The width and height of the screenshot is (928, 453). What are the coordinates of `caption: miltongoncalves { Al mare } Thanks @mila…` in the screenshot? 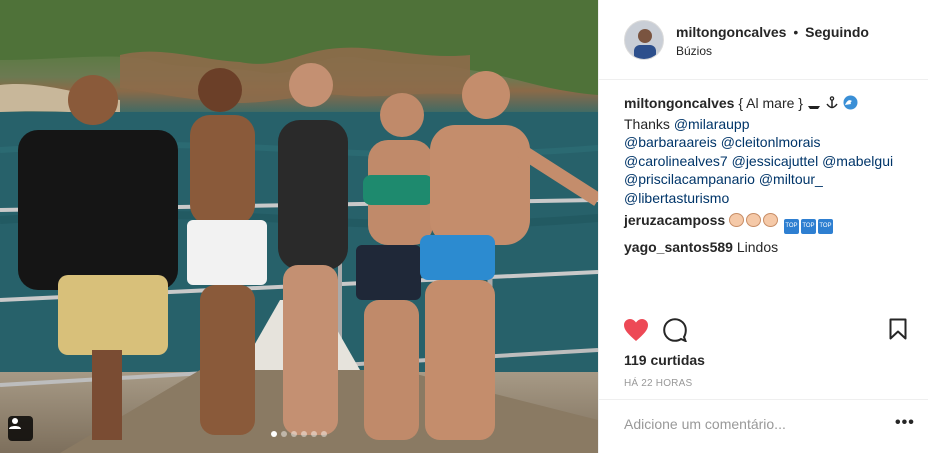 It's located at (769, 150).